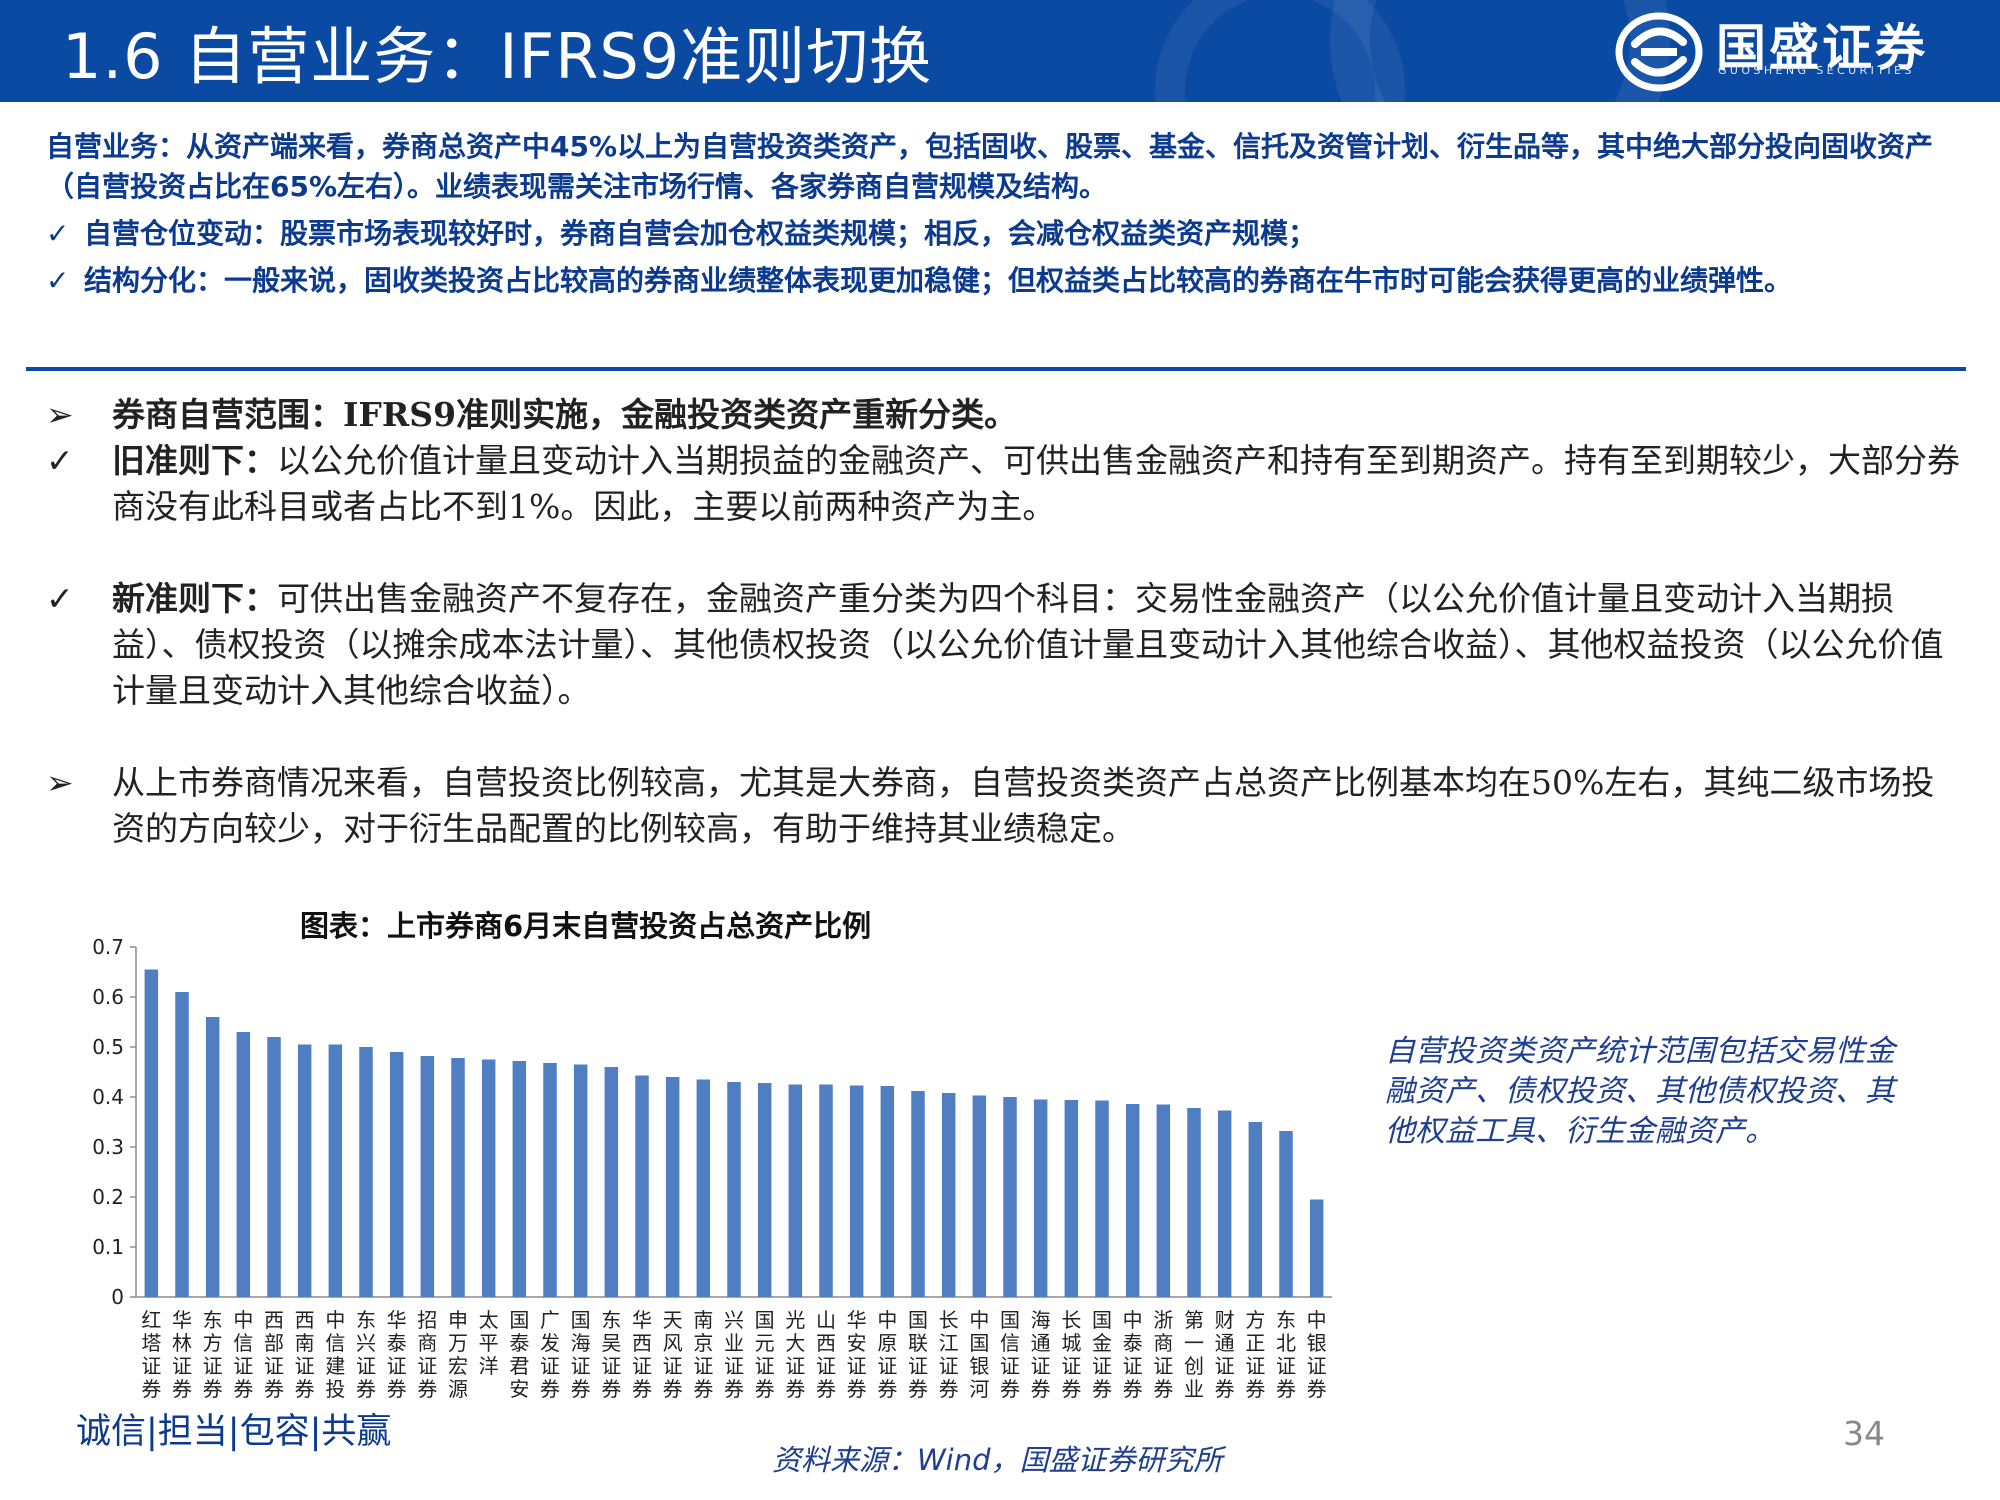 This screenshot has height=1500, width=2000. Describe the element at coordinates (550, 1354) in the screenshot. I see `x-tick-label: 广发证券` at that location.